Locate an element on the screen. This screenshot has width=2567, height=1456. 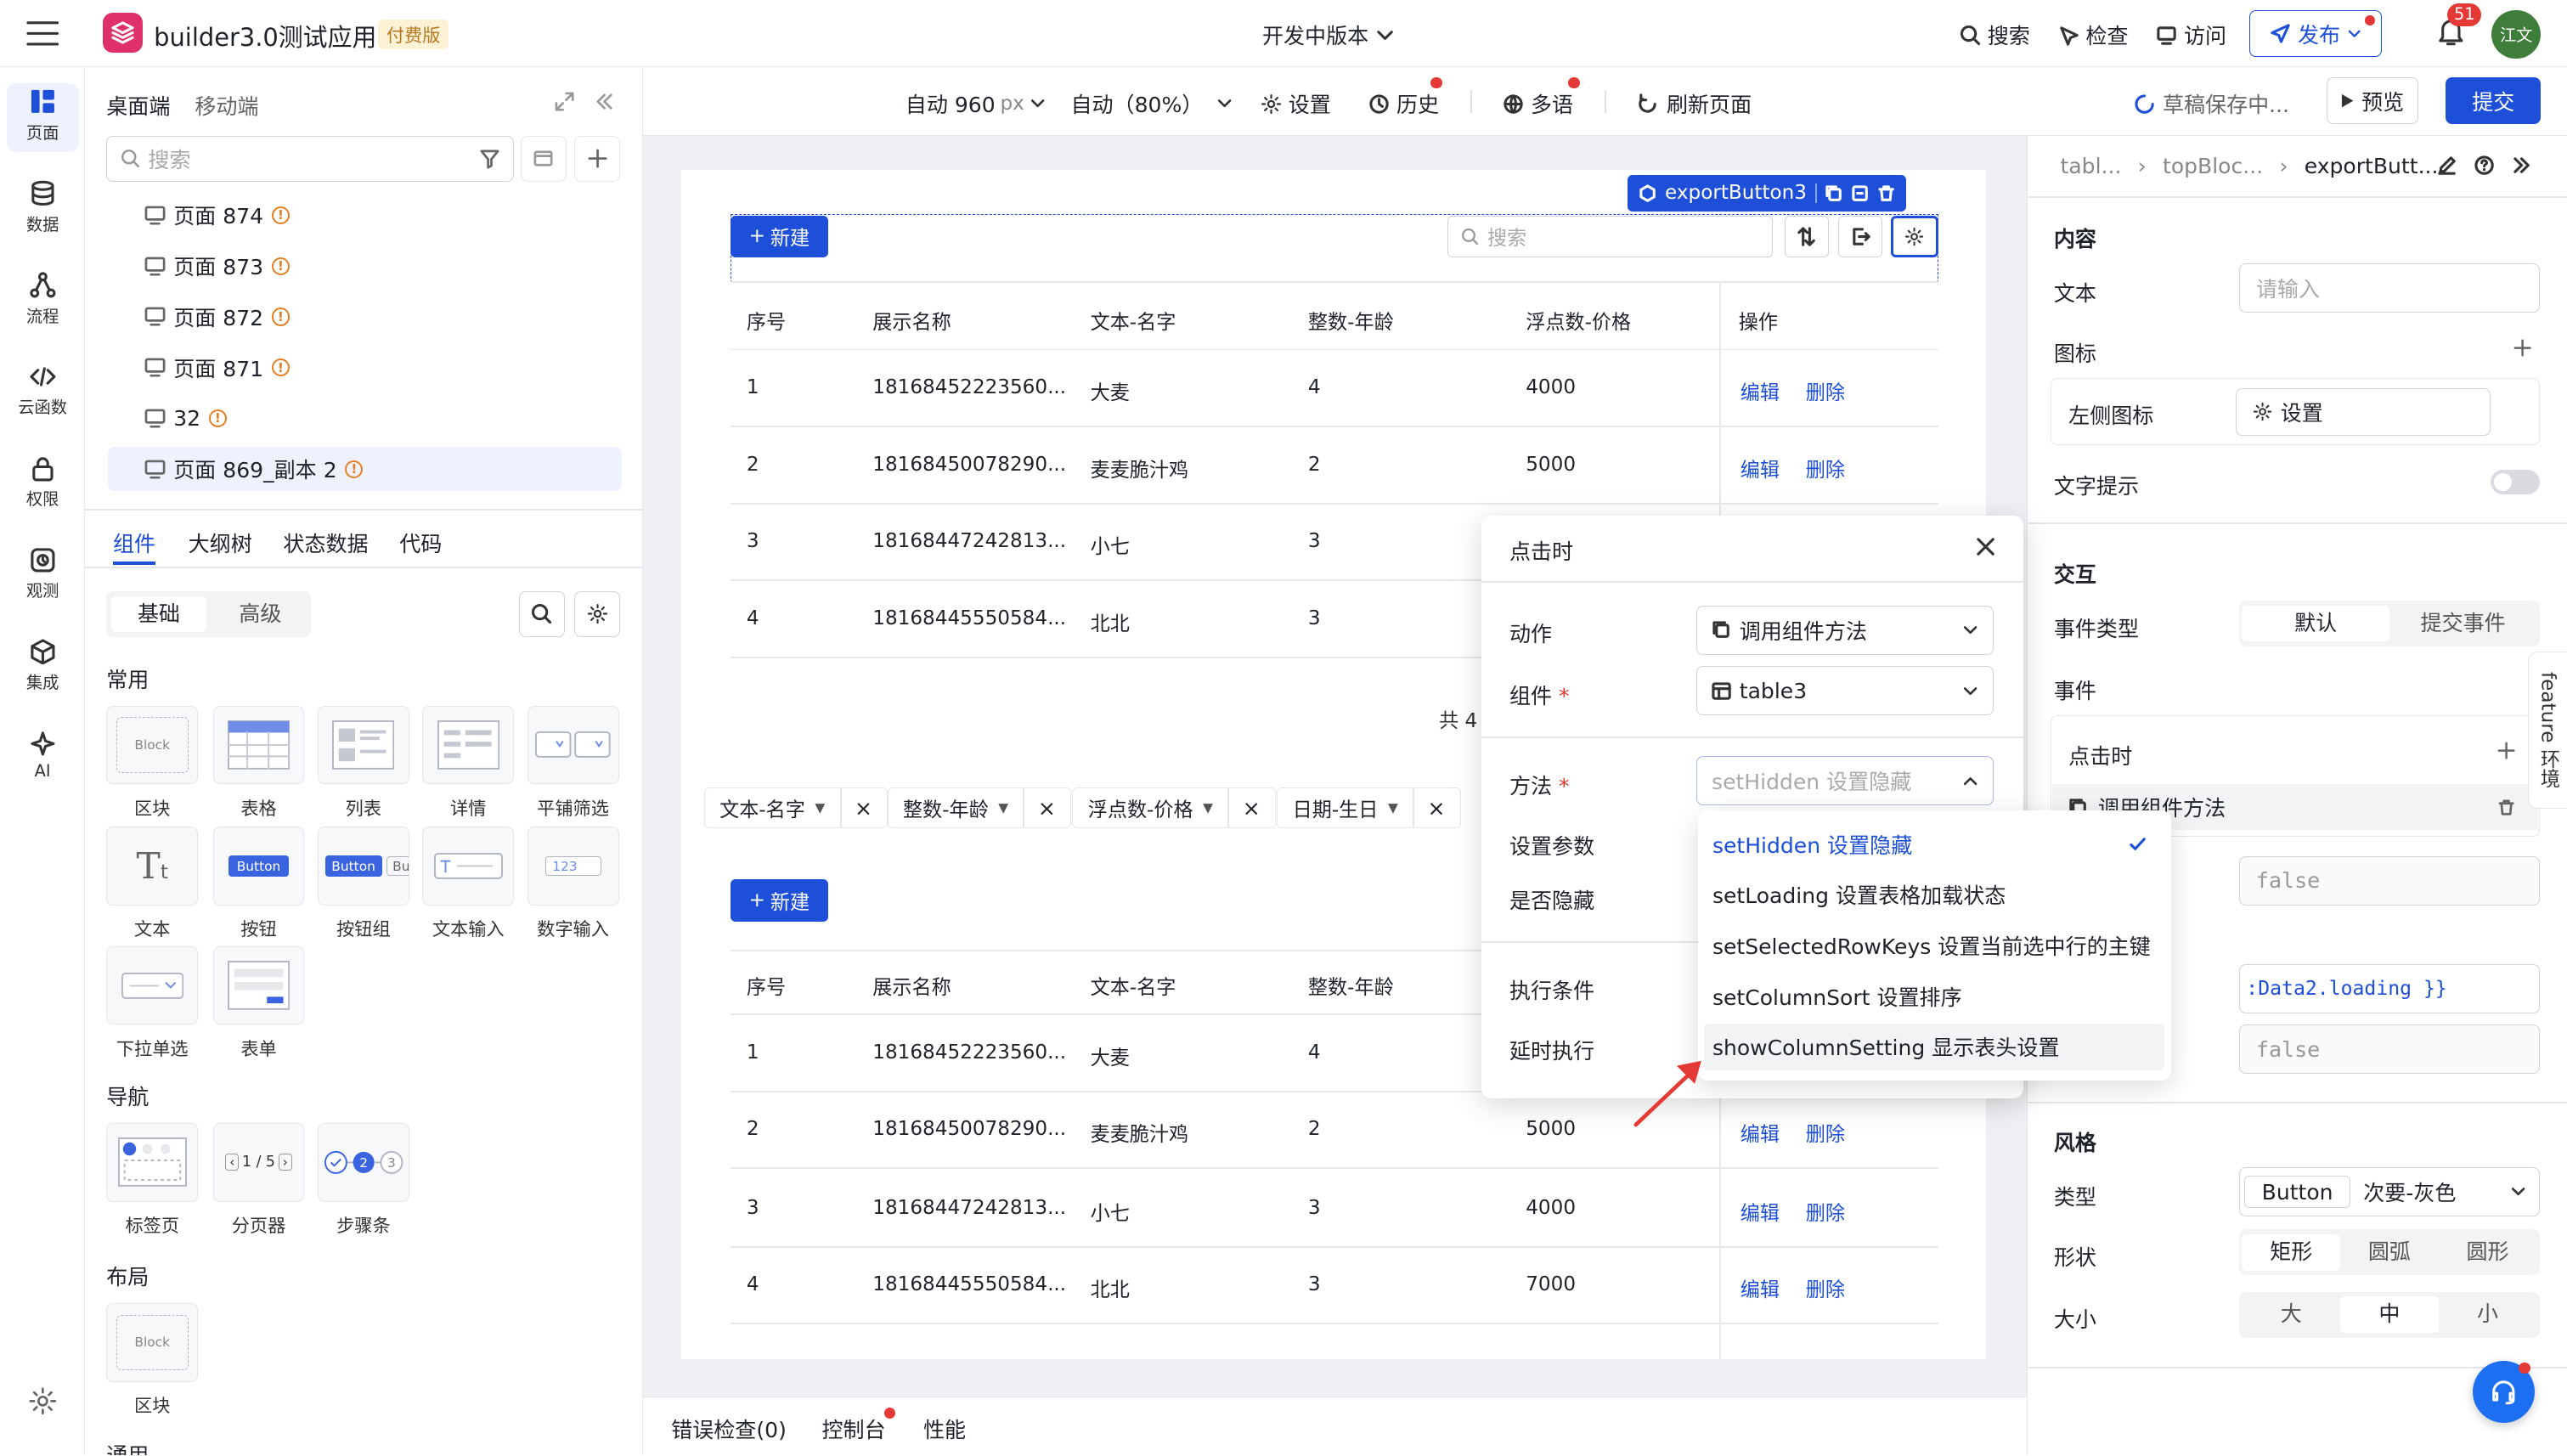
help-icon is located at coordinates (2484, 165).